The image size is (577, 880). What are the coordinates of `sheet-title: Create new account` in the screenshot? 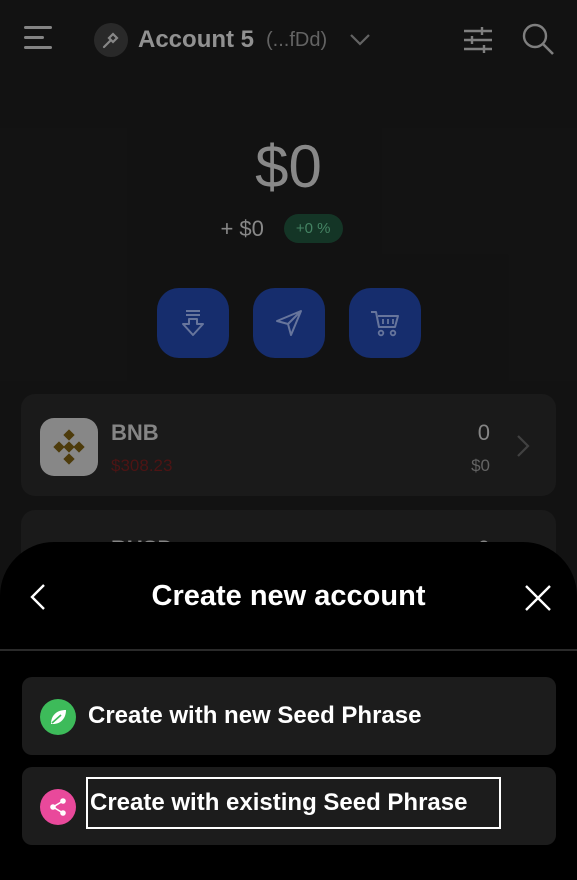 It's located at (288, 596).